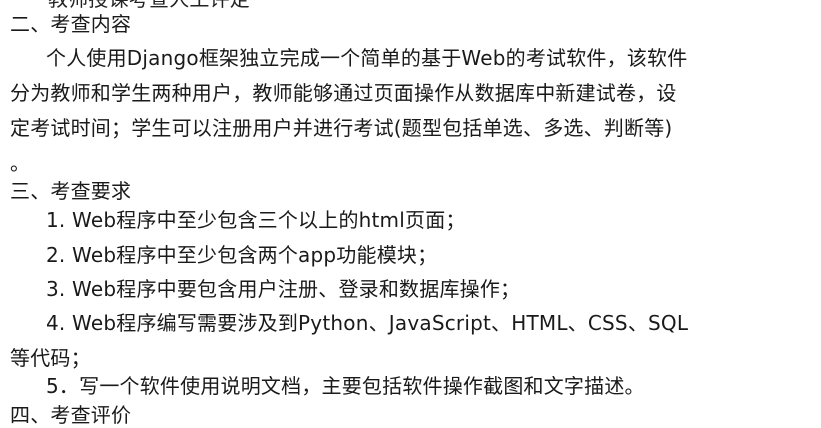 The image size is (821, 428). What do you see at coordinates (343, 93) in the screenshot?
I see `content-paragraph-line-2: 分为教师和学生两种用户，教师能够通过页面操作从数据库中新建试卷，设` at bounding box center [343, 93].